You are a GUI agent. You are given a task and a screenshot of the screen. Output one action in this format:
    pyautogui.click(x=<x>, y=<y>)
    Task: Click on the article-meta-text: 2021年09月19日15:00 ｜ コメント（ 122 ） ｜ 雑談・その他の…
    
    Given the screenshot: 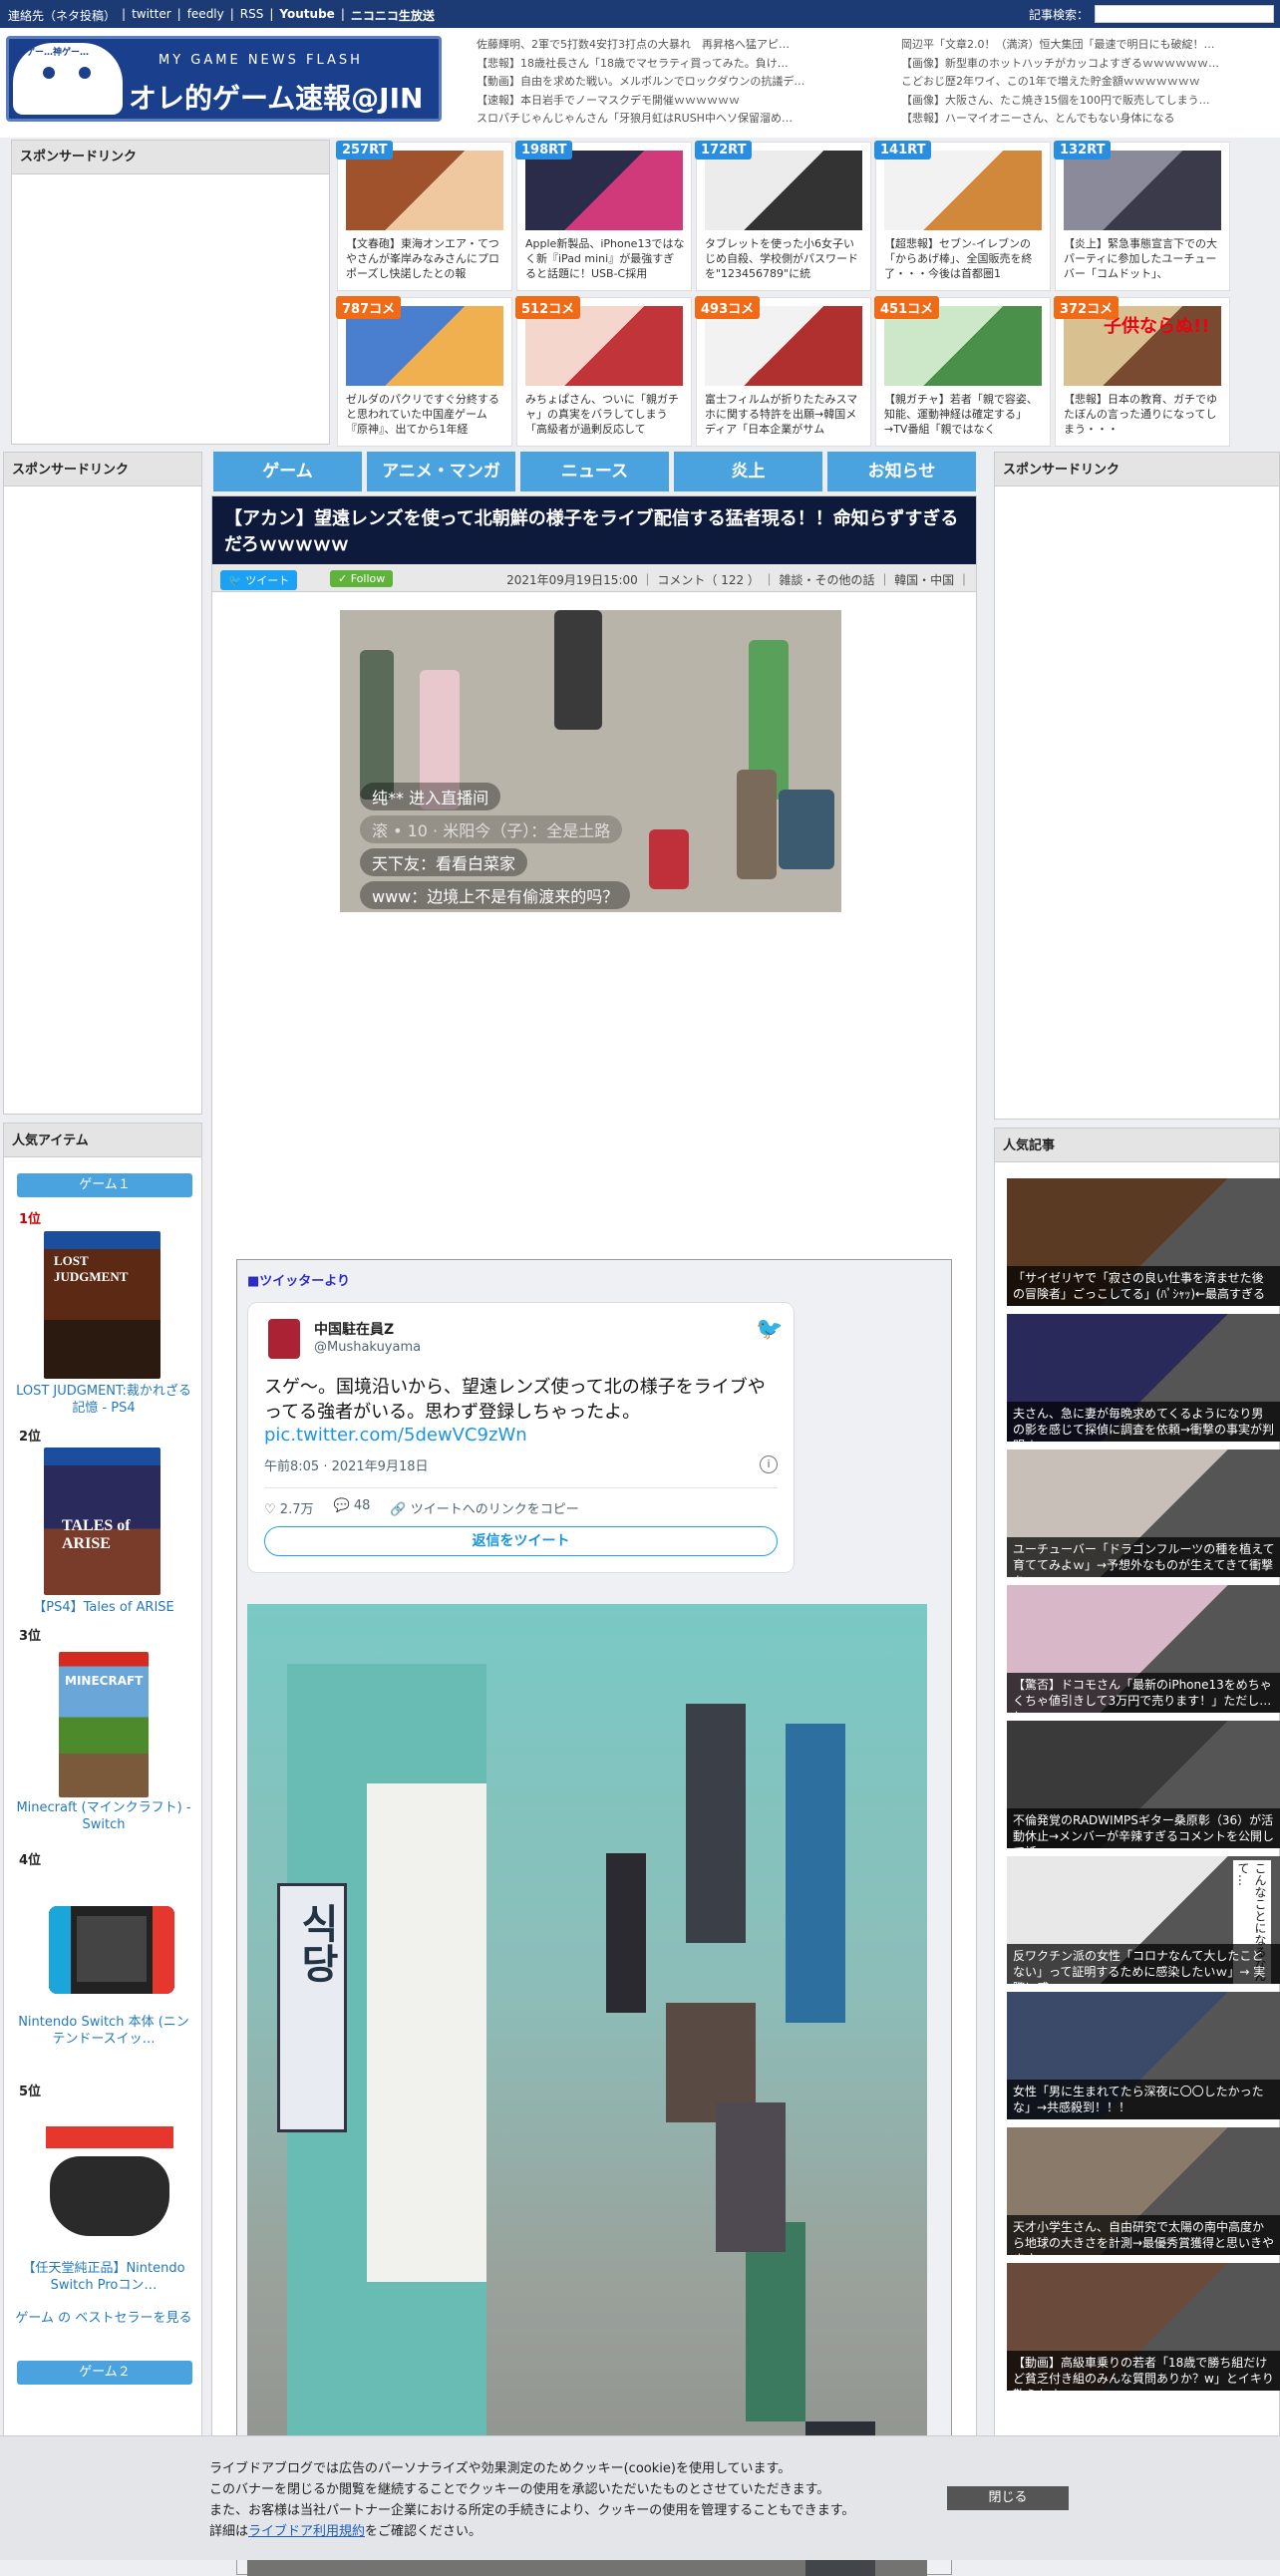 What is the action you would take?
    pyautogui.click(x=738, y=580)
    